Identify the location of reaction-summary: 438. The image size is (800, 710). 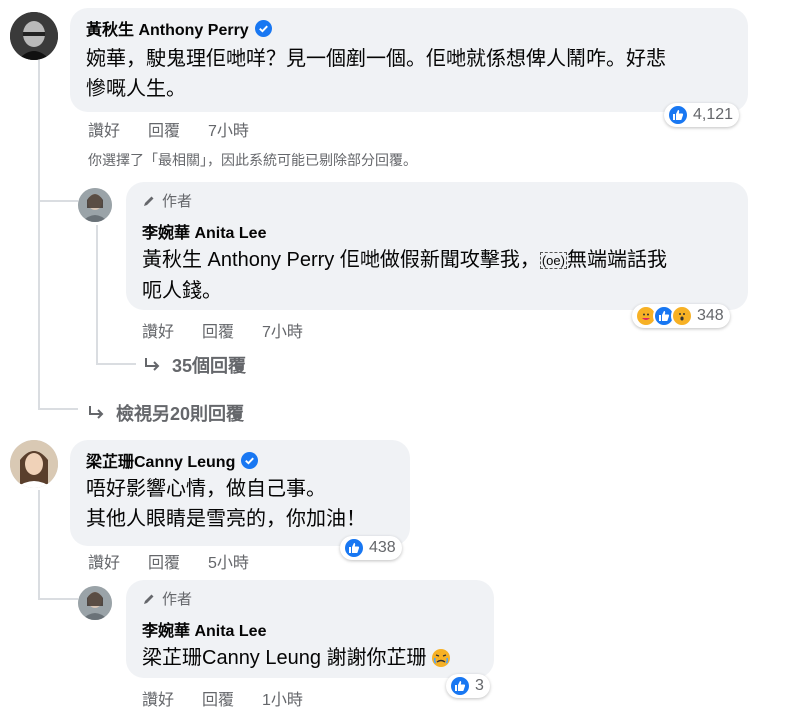
(371, 548).